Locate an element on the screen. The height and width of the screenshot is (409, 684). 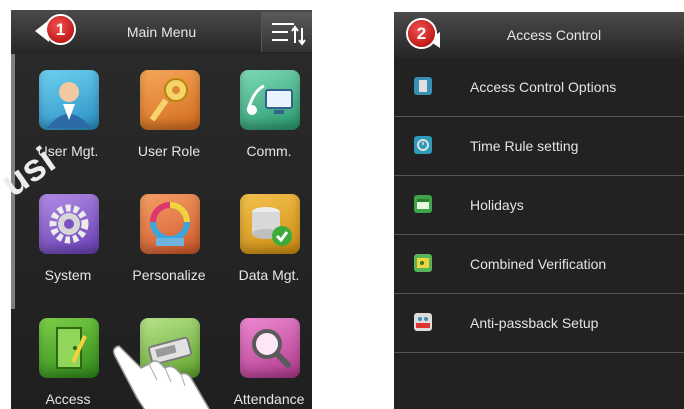
sort-icon is located at coordinates (289, 34).